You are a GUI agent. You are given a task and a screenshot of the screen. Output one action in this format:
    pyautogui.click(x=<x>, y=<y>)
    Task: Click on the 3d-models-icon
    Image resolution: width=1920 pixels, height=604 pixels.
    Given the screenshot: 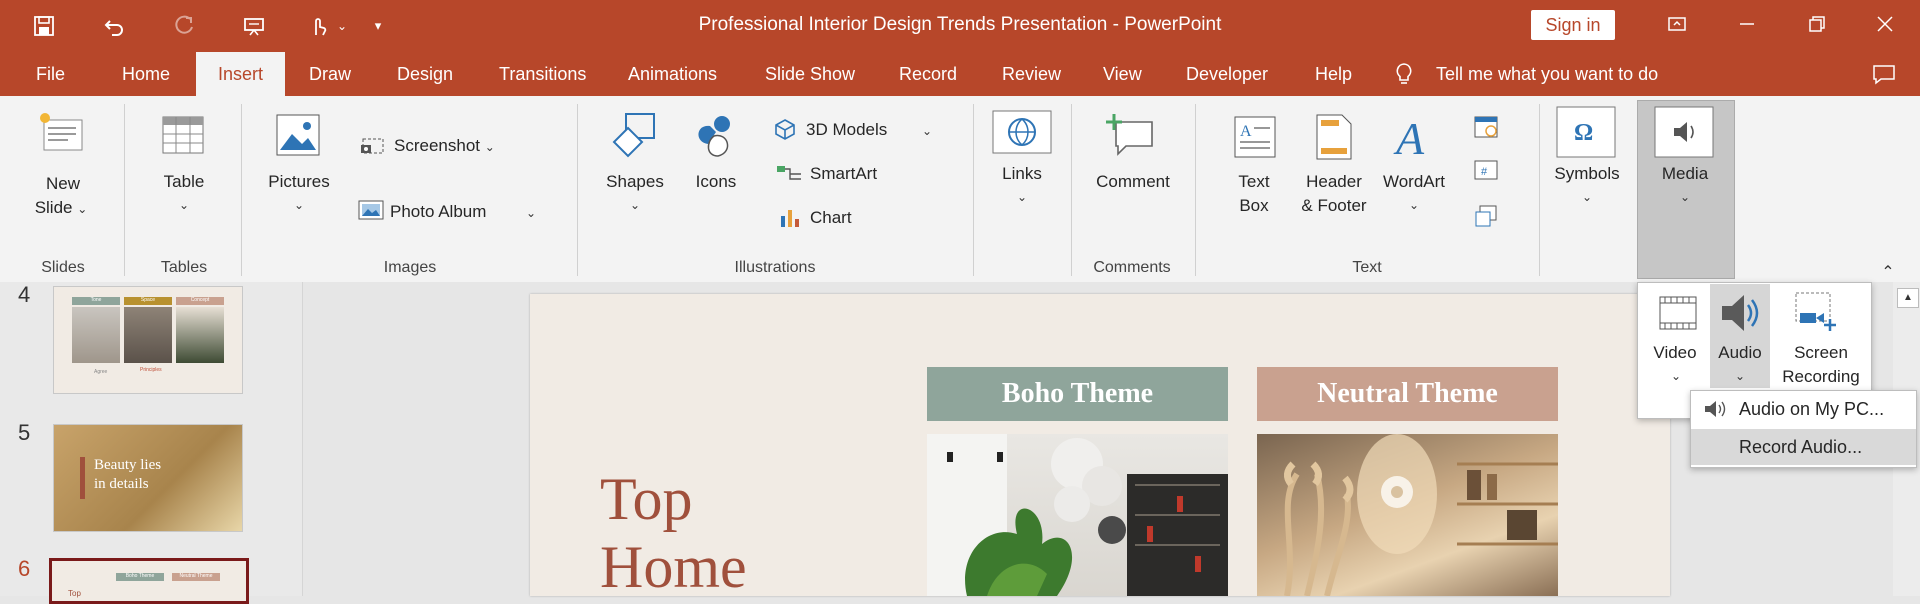 What is the action you would take?
    pyautogui.click(x=785, y=131)
    